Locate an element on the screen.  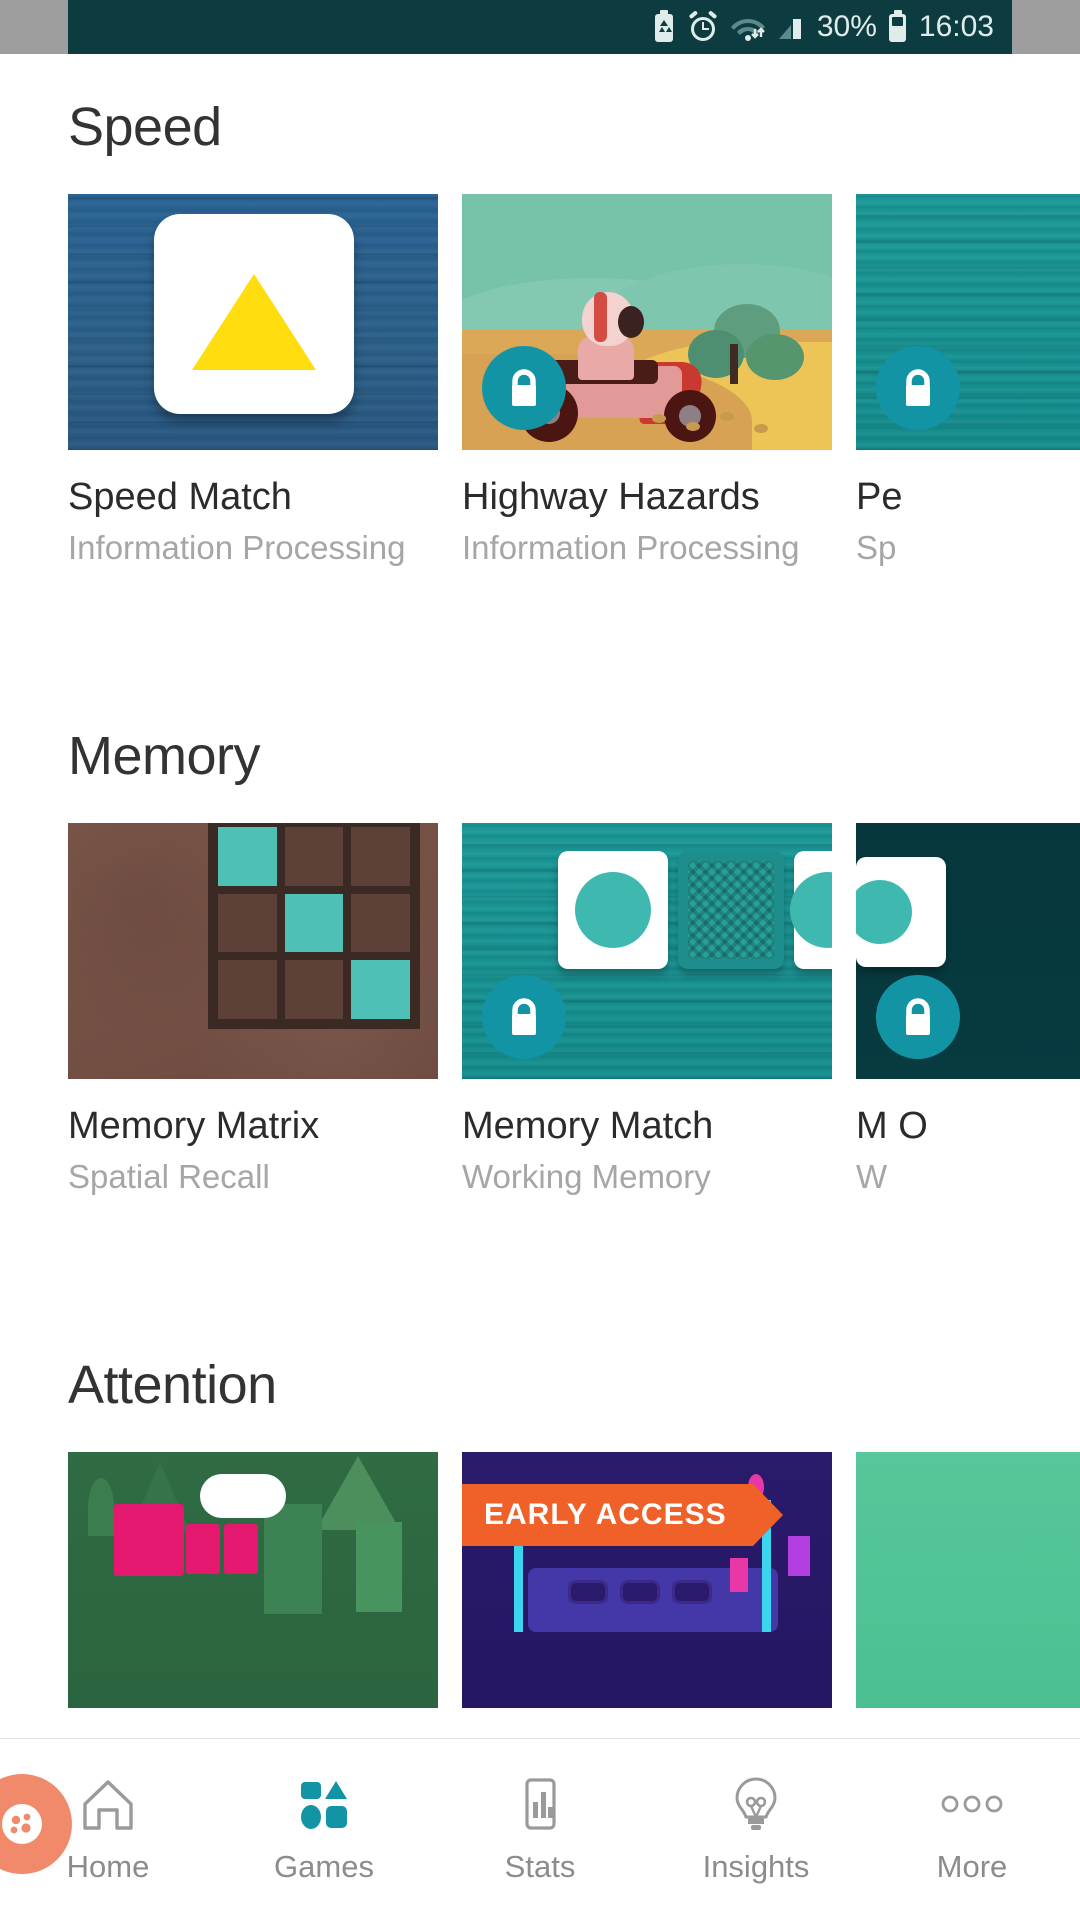
nav-item-games: Games is located at coordinates (324, 1829).